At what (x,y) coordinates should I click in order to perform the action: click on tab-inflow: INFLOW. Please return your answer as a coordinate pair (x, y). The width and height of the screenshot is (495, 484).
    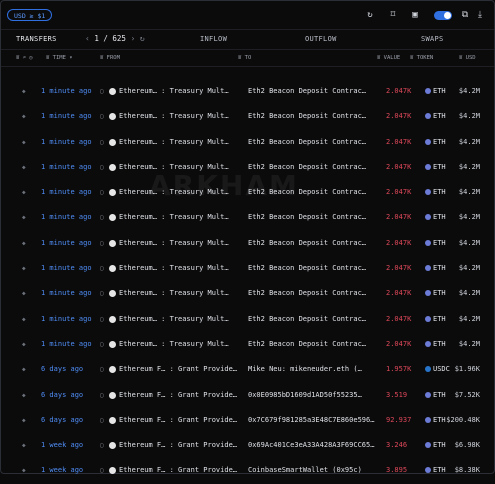
    Looking at the image, I should click on (213, 39).